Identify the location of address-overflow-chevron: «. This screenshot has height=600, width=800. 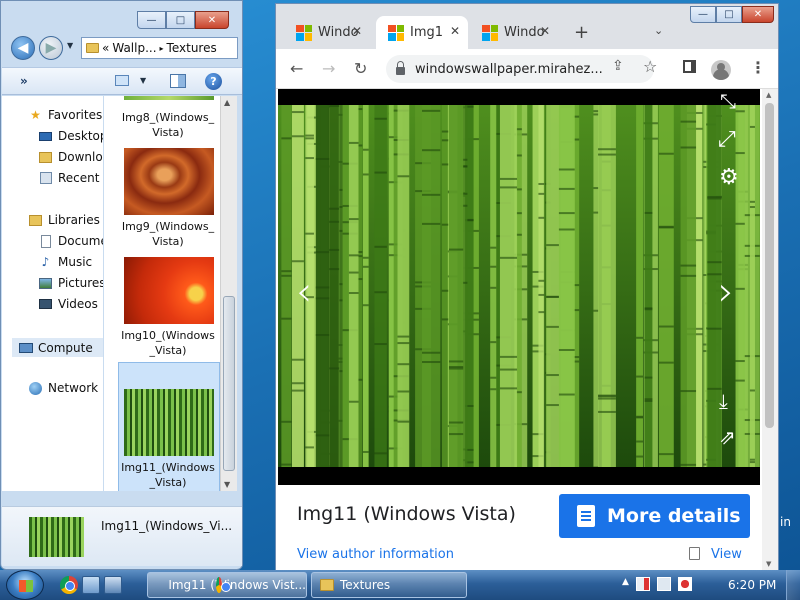
(105, 48).